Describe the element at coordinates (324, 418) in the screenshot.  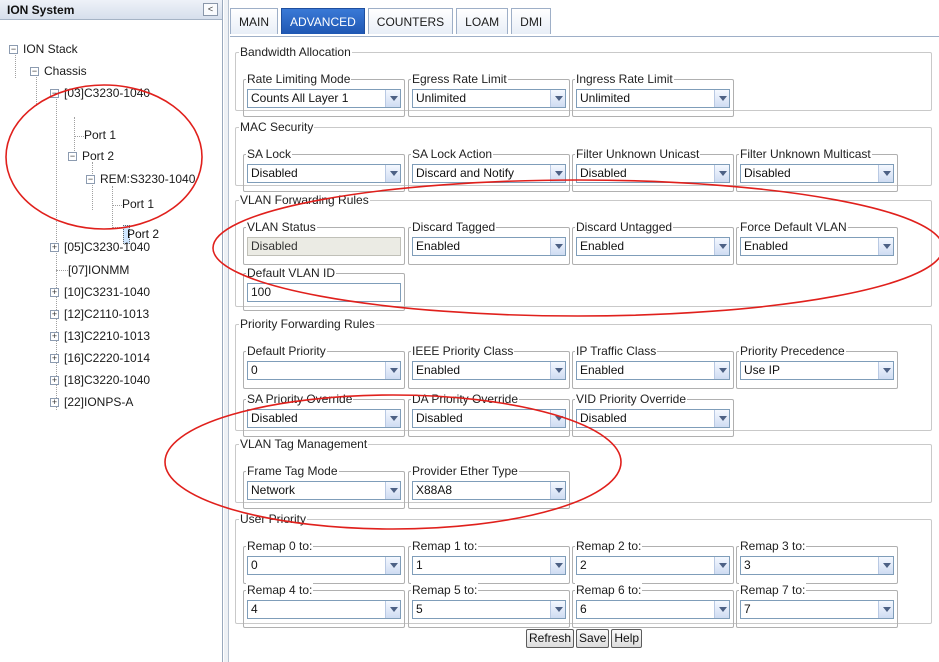
I see `sa-priority-override-select: Disabled` at that location.